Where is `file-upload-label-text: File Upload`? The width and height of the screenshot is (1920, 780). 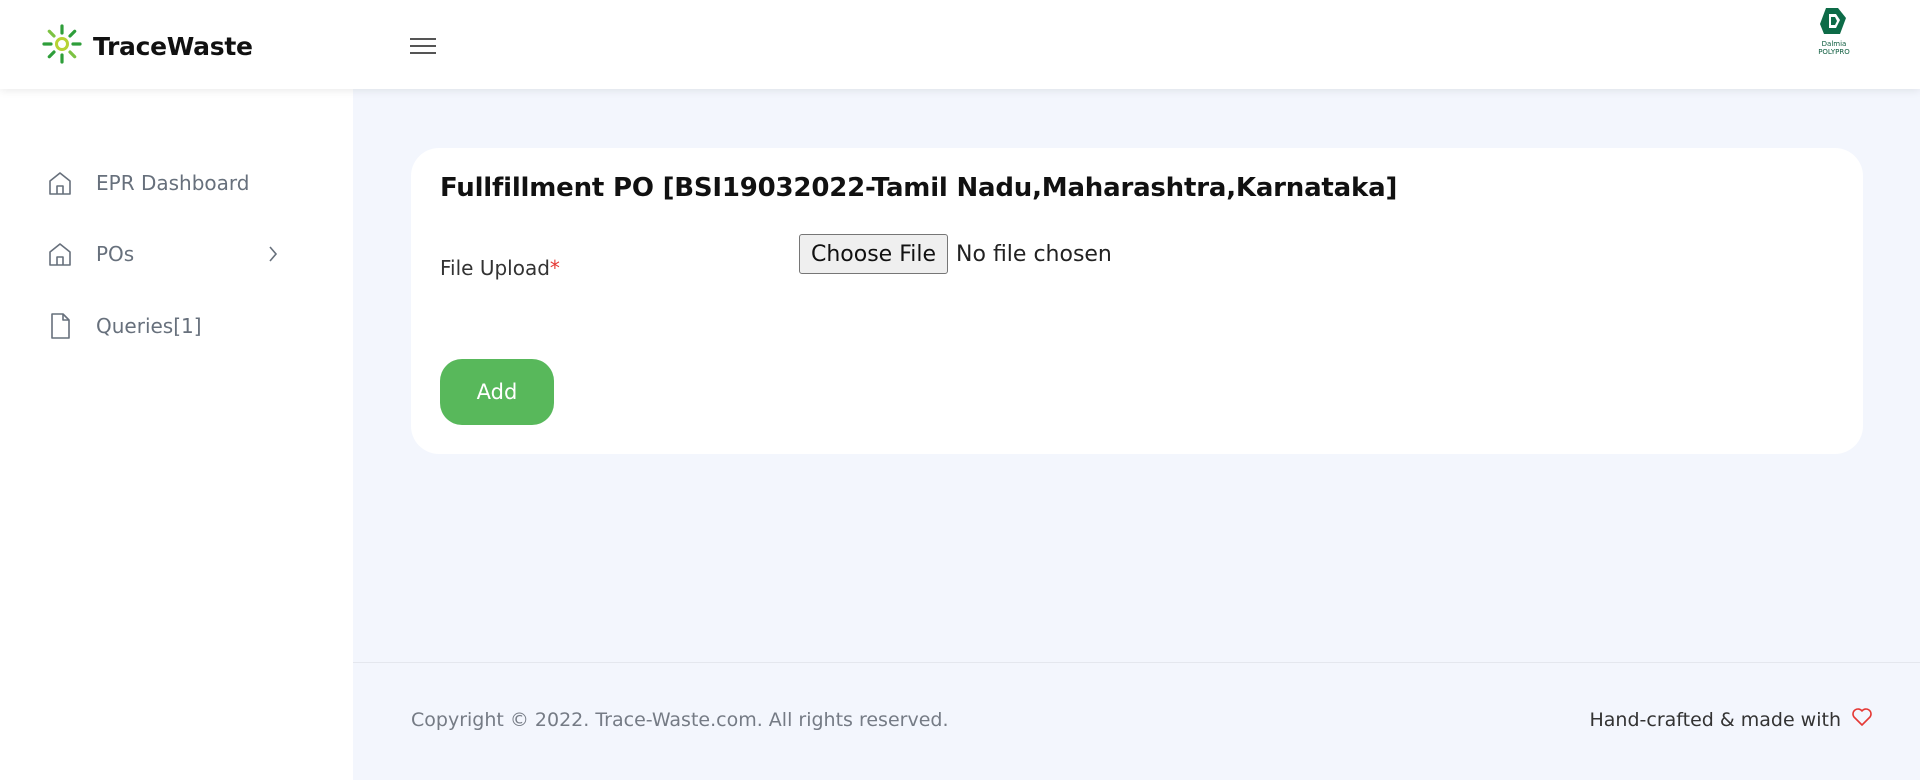 file-upload-label-text: File Upload is located at coordinates (495, 268).